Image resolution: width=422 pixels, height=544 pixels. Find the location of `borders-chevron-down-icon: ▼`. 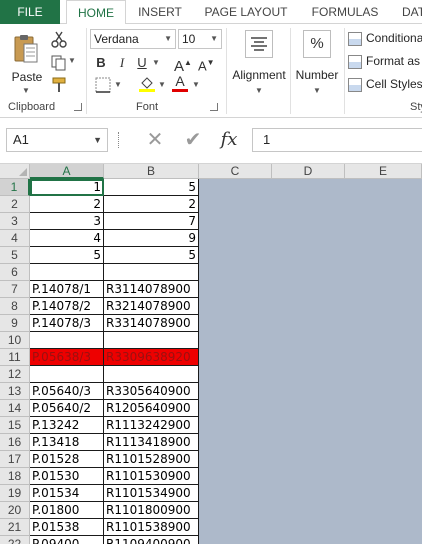

borders-chevron-down-icon: ▼ is located at coordinates (118, 84).